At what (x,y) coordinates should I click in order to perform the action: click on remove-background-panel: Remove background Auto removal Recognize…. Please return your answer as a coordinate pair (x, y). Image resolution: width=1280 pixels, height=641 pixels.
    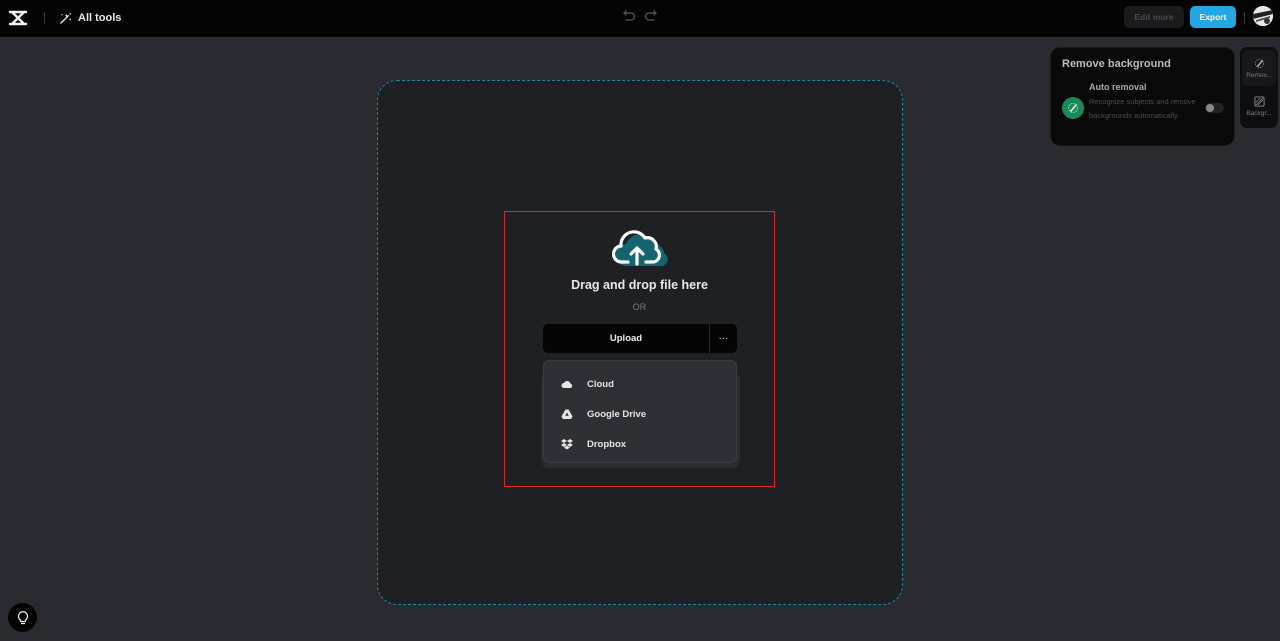
    Looking at the image, I should click on (1142, 96).